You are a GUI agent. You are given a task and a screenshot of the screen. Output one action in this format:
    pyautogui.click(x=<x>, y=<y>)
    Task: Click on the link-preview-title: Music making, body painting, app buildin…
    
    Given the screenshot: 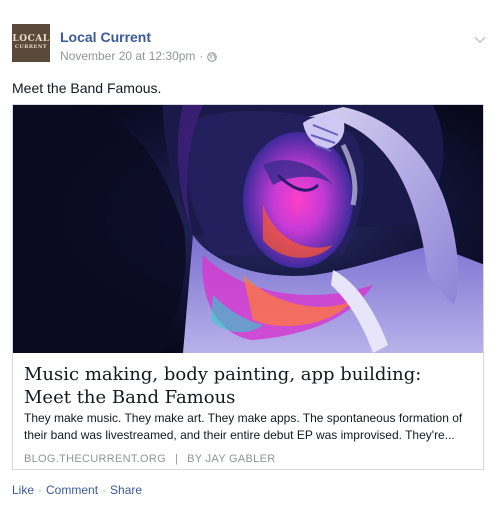 What is the action you would take?
    pyautogui.click(x=248, y=386)
    